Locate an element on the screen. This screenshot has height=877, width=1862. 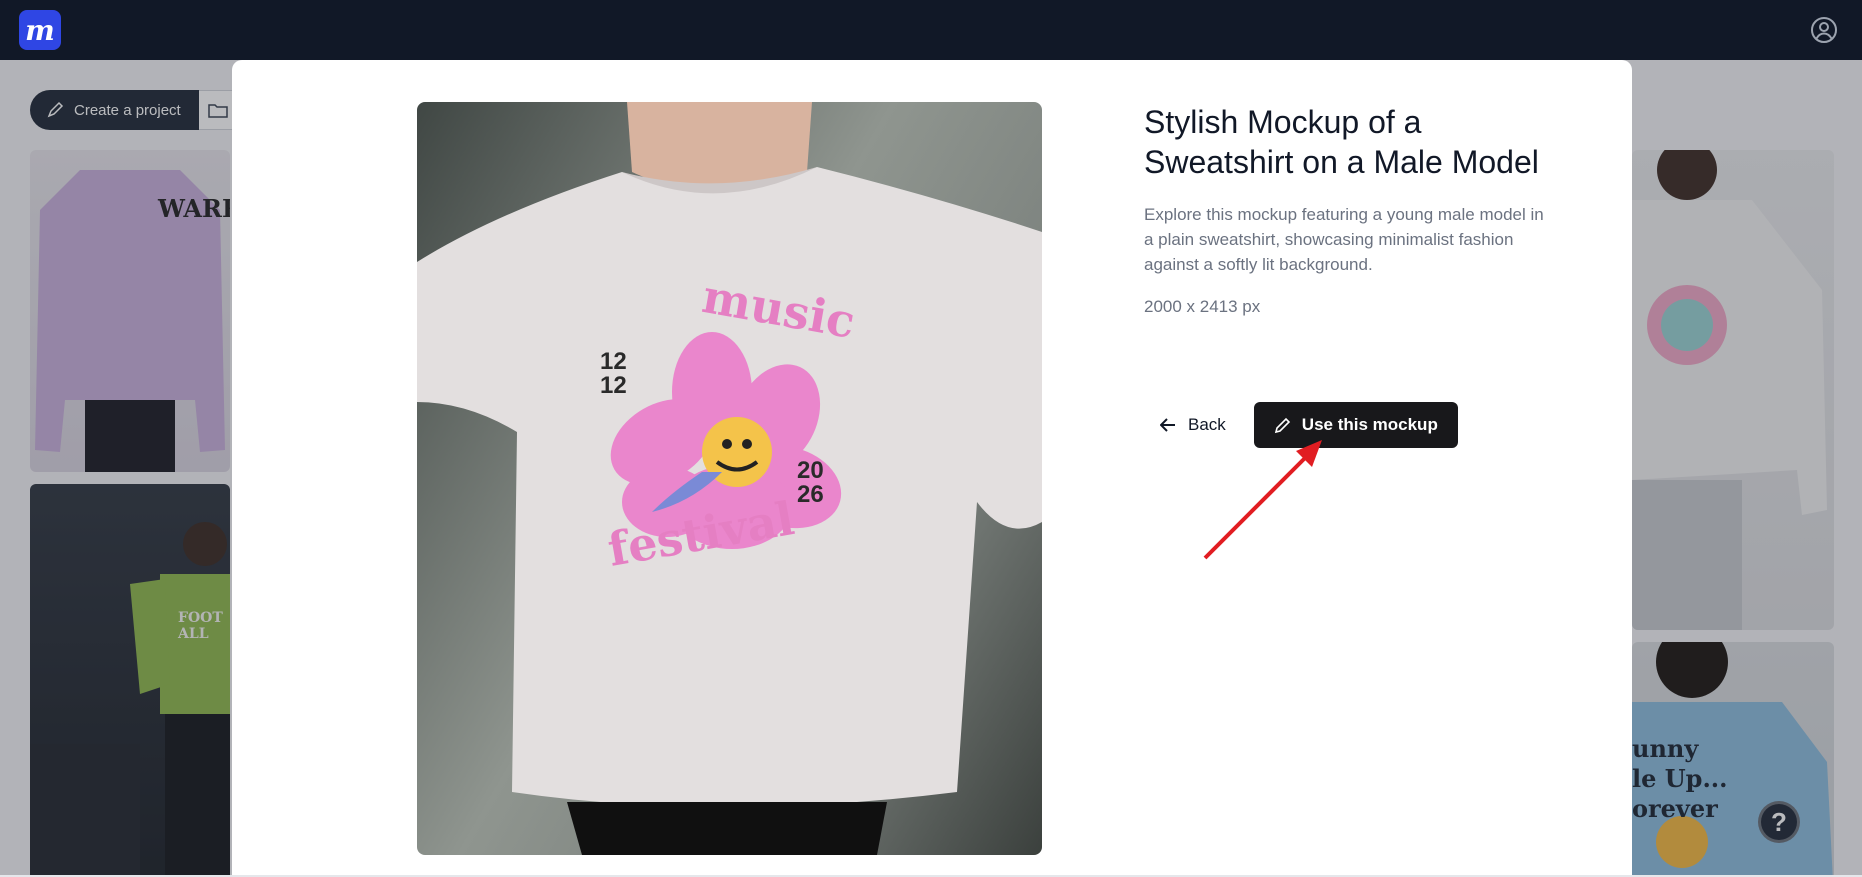
modal-actions: Back Use this mockup is located at coordinates (1301, 425).